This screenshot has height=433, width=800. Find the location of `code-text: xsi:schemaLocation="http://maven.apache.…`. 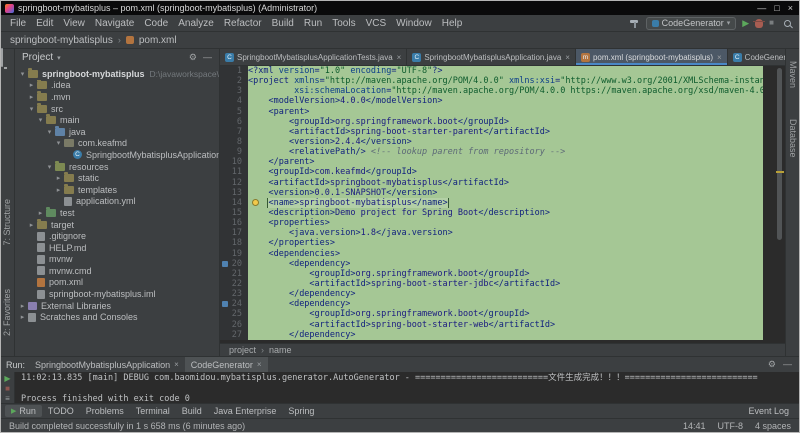

code-text: xsi:schemaLocation="http://maven.apache.… is located at coordinates (505, 91).